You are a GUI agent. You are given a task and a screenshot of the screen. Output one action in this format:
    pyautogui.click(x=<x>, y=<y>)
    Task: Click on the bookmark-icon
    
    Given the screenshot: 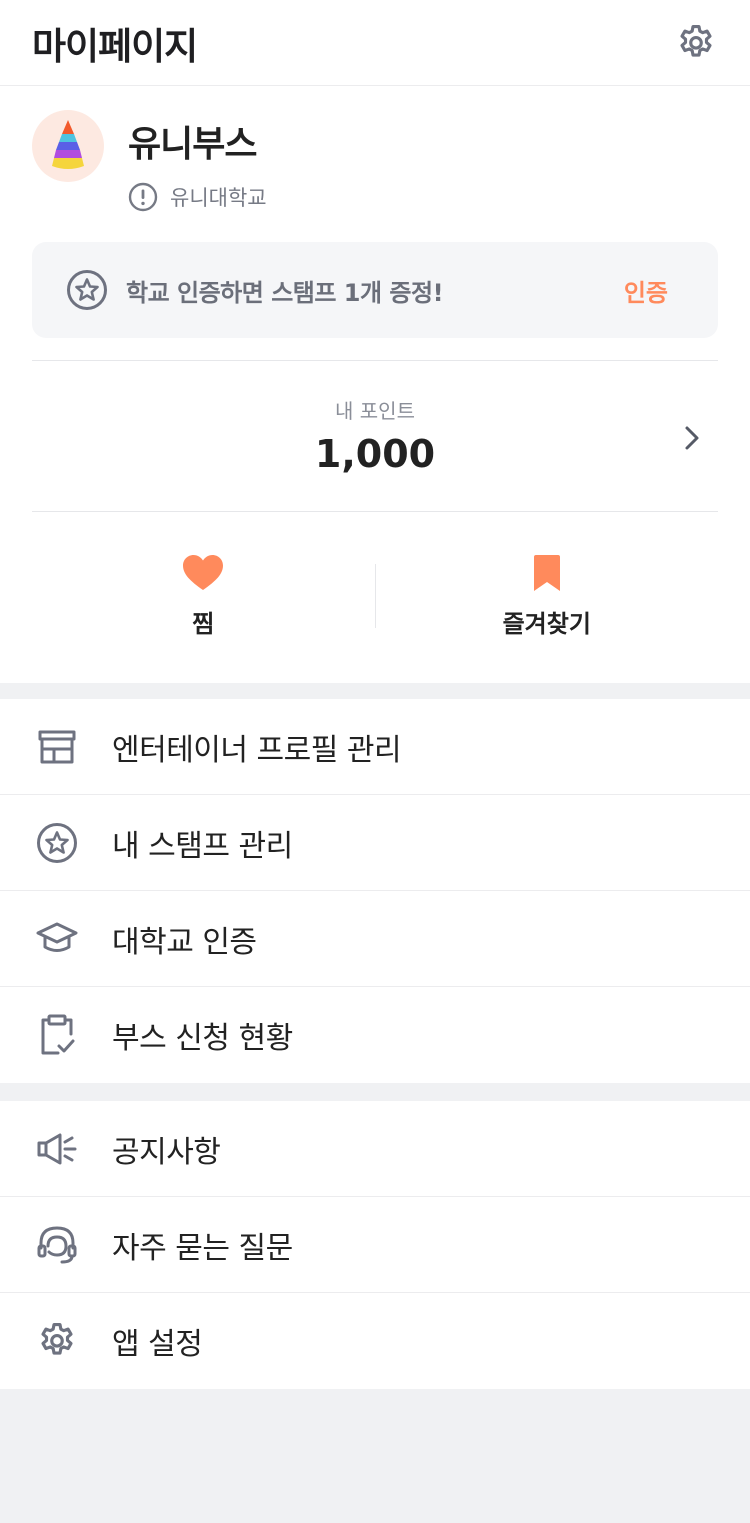 What is the action you would take?
    pyautogui.click(x=546, y=572)
    